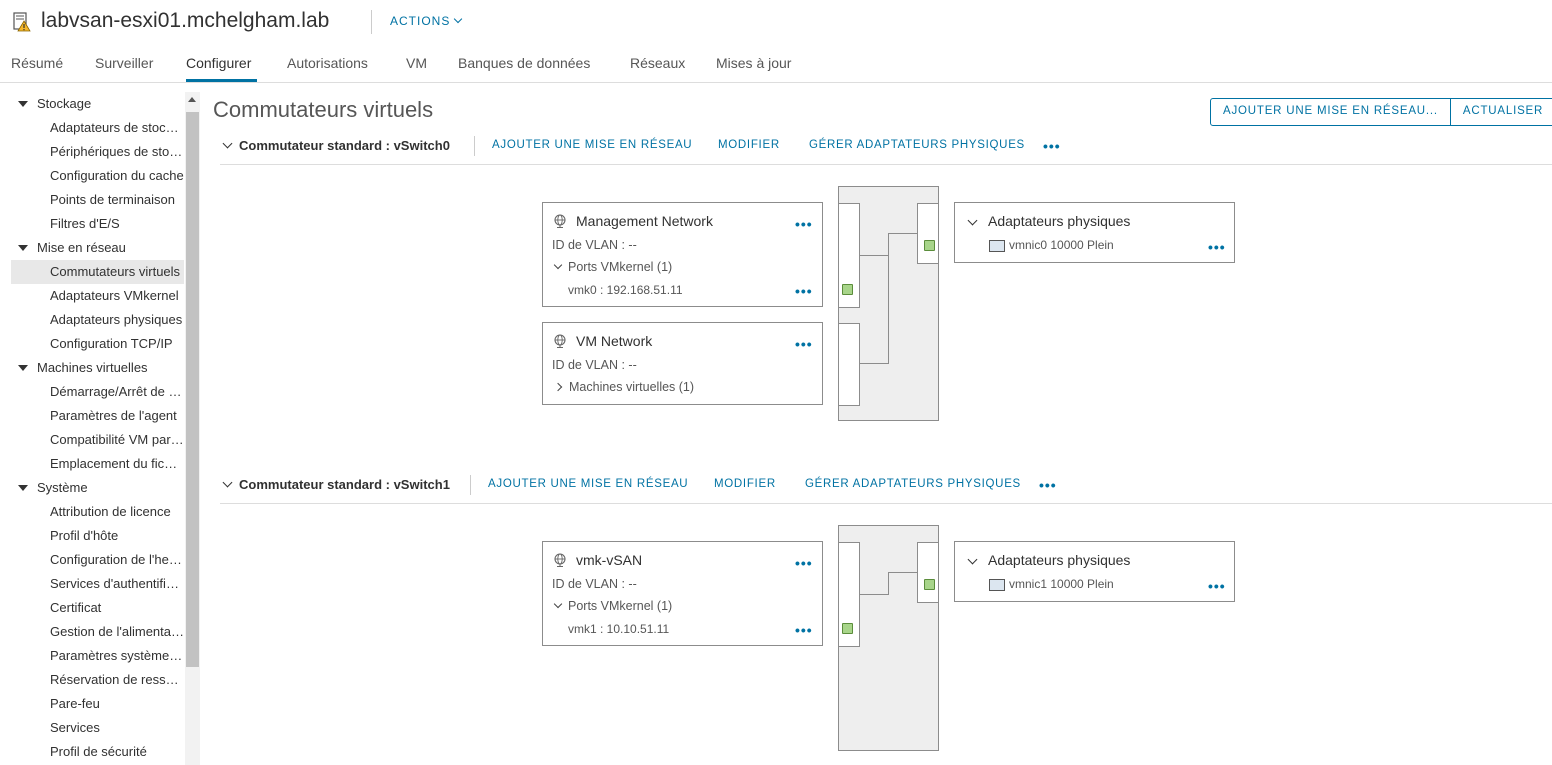  What do you see at coordinates (749, 145) in the screenshot?
I see `vswitch0-edit-link: MODIFIER` at bounding box center [749, 145].